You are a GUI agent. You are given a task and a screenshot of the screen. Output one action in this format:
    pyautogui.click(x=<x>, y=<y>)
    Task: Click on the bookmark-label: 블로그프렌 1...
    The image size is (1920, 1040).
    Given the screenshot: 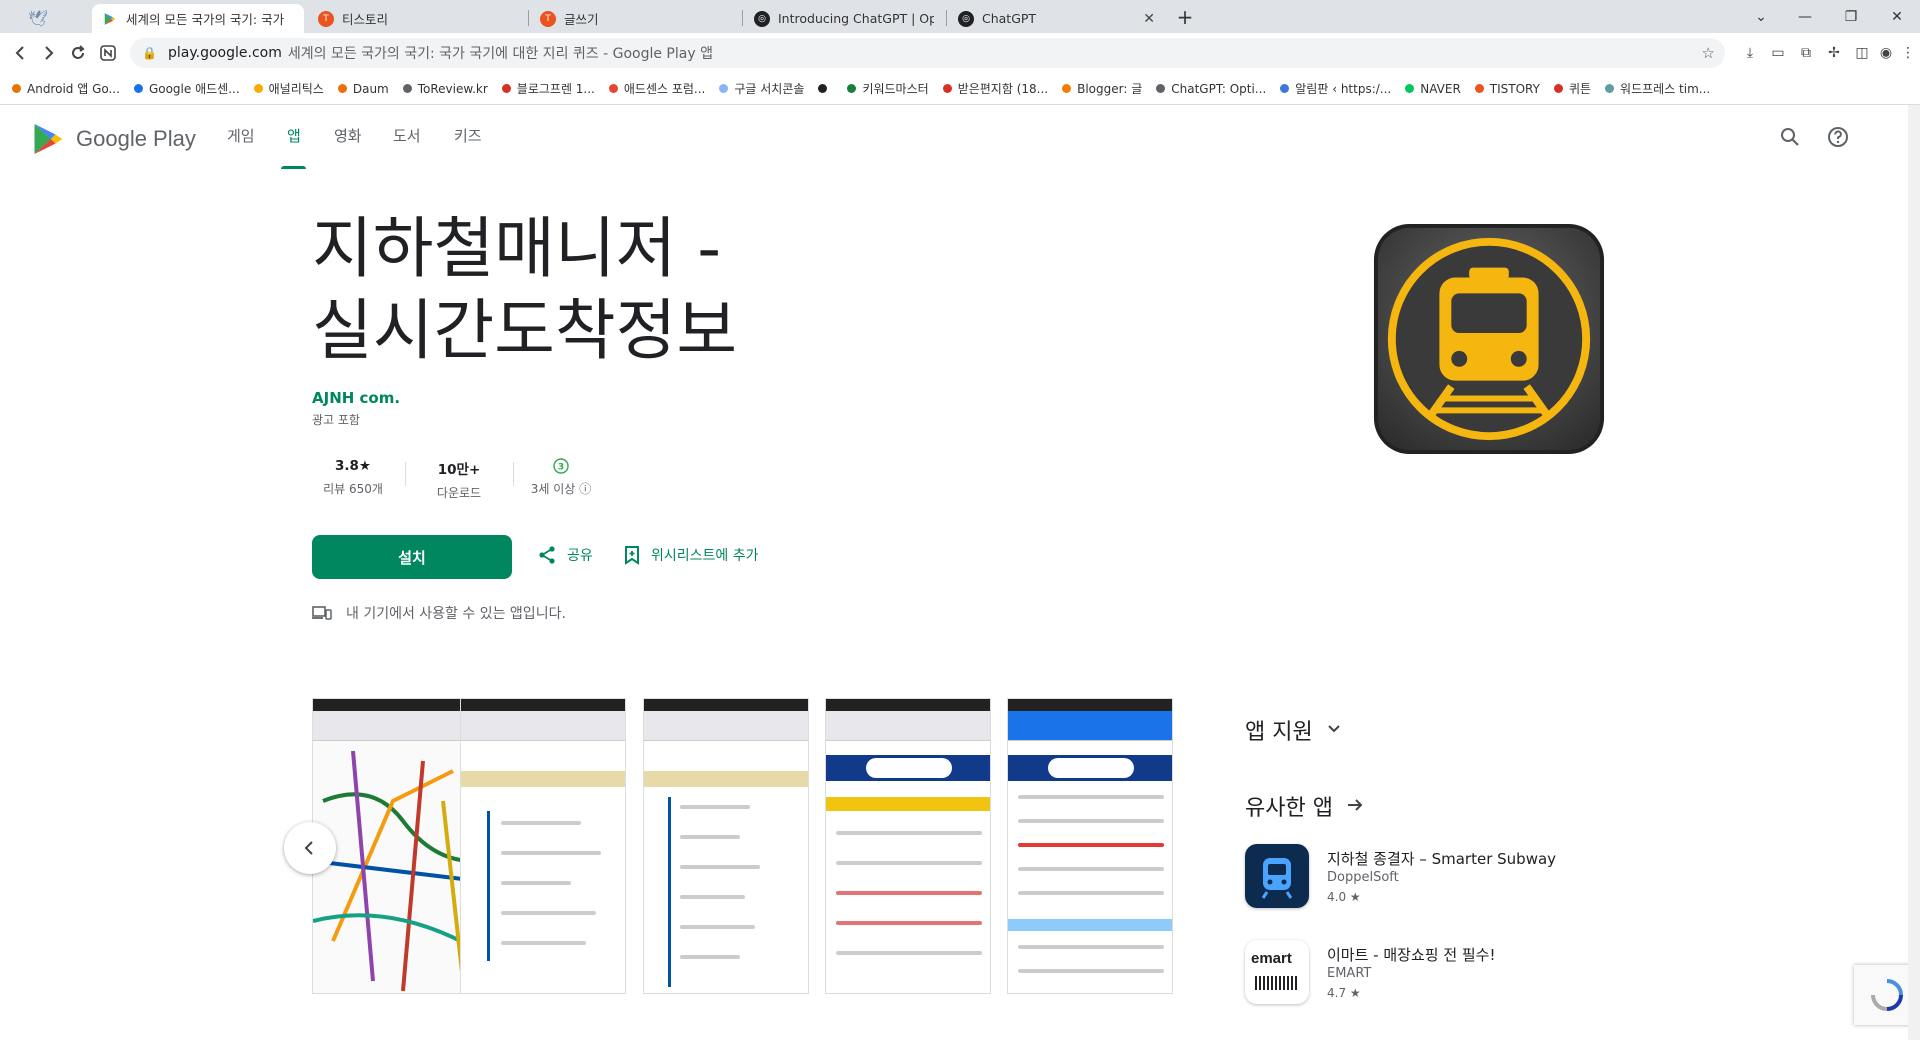 What is the action you would take?
    pyautogui.click(x=555, y=89)
    